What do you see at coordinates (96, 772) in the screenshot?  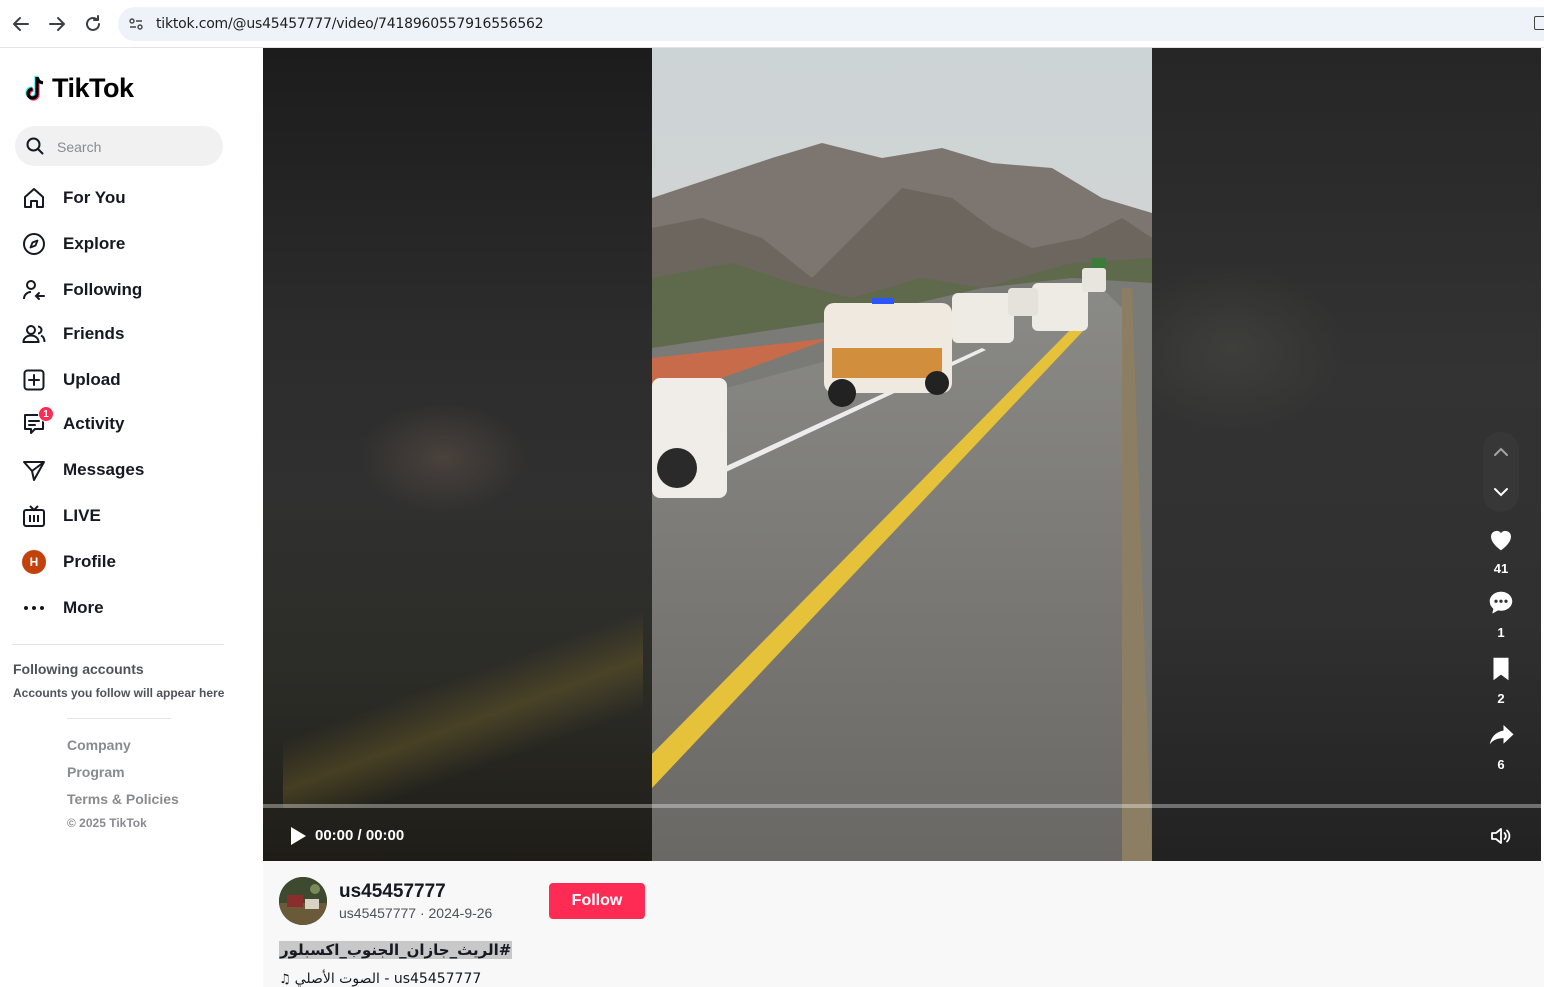 I see `footer-link-program: Program` at bounding box center [96, 772].